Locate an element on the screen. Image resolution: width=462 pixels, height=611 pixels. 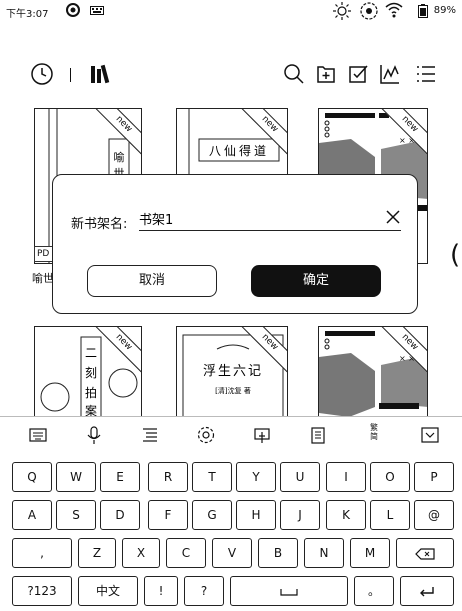
battery-icon is located at coordinates (423, 11).